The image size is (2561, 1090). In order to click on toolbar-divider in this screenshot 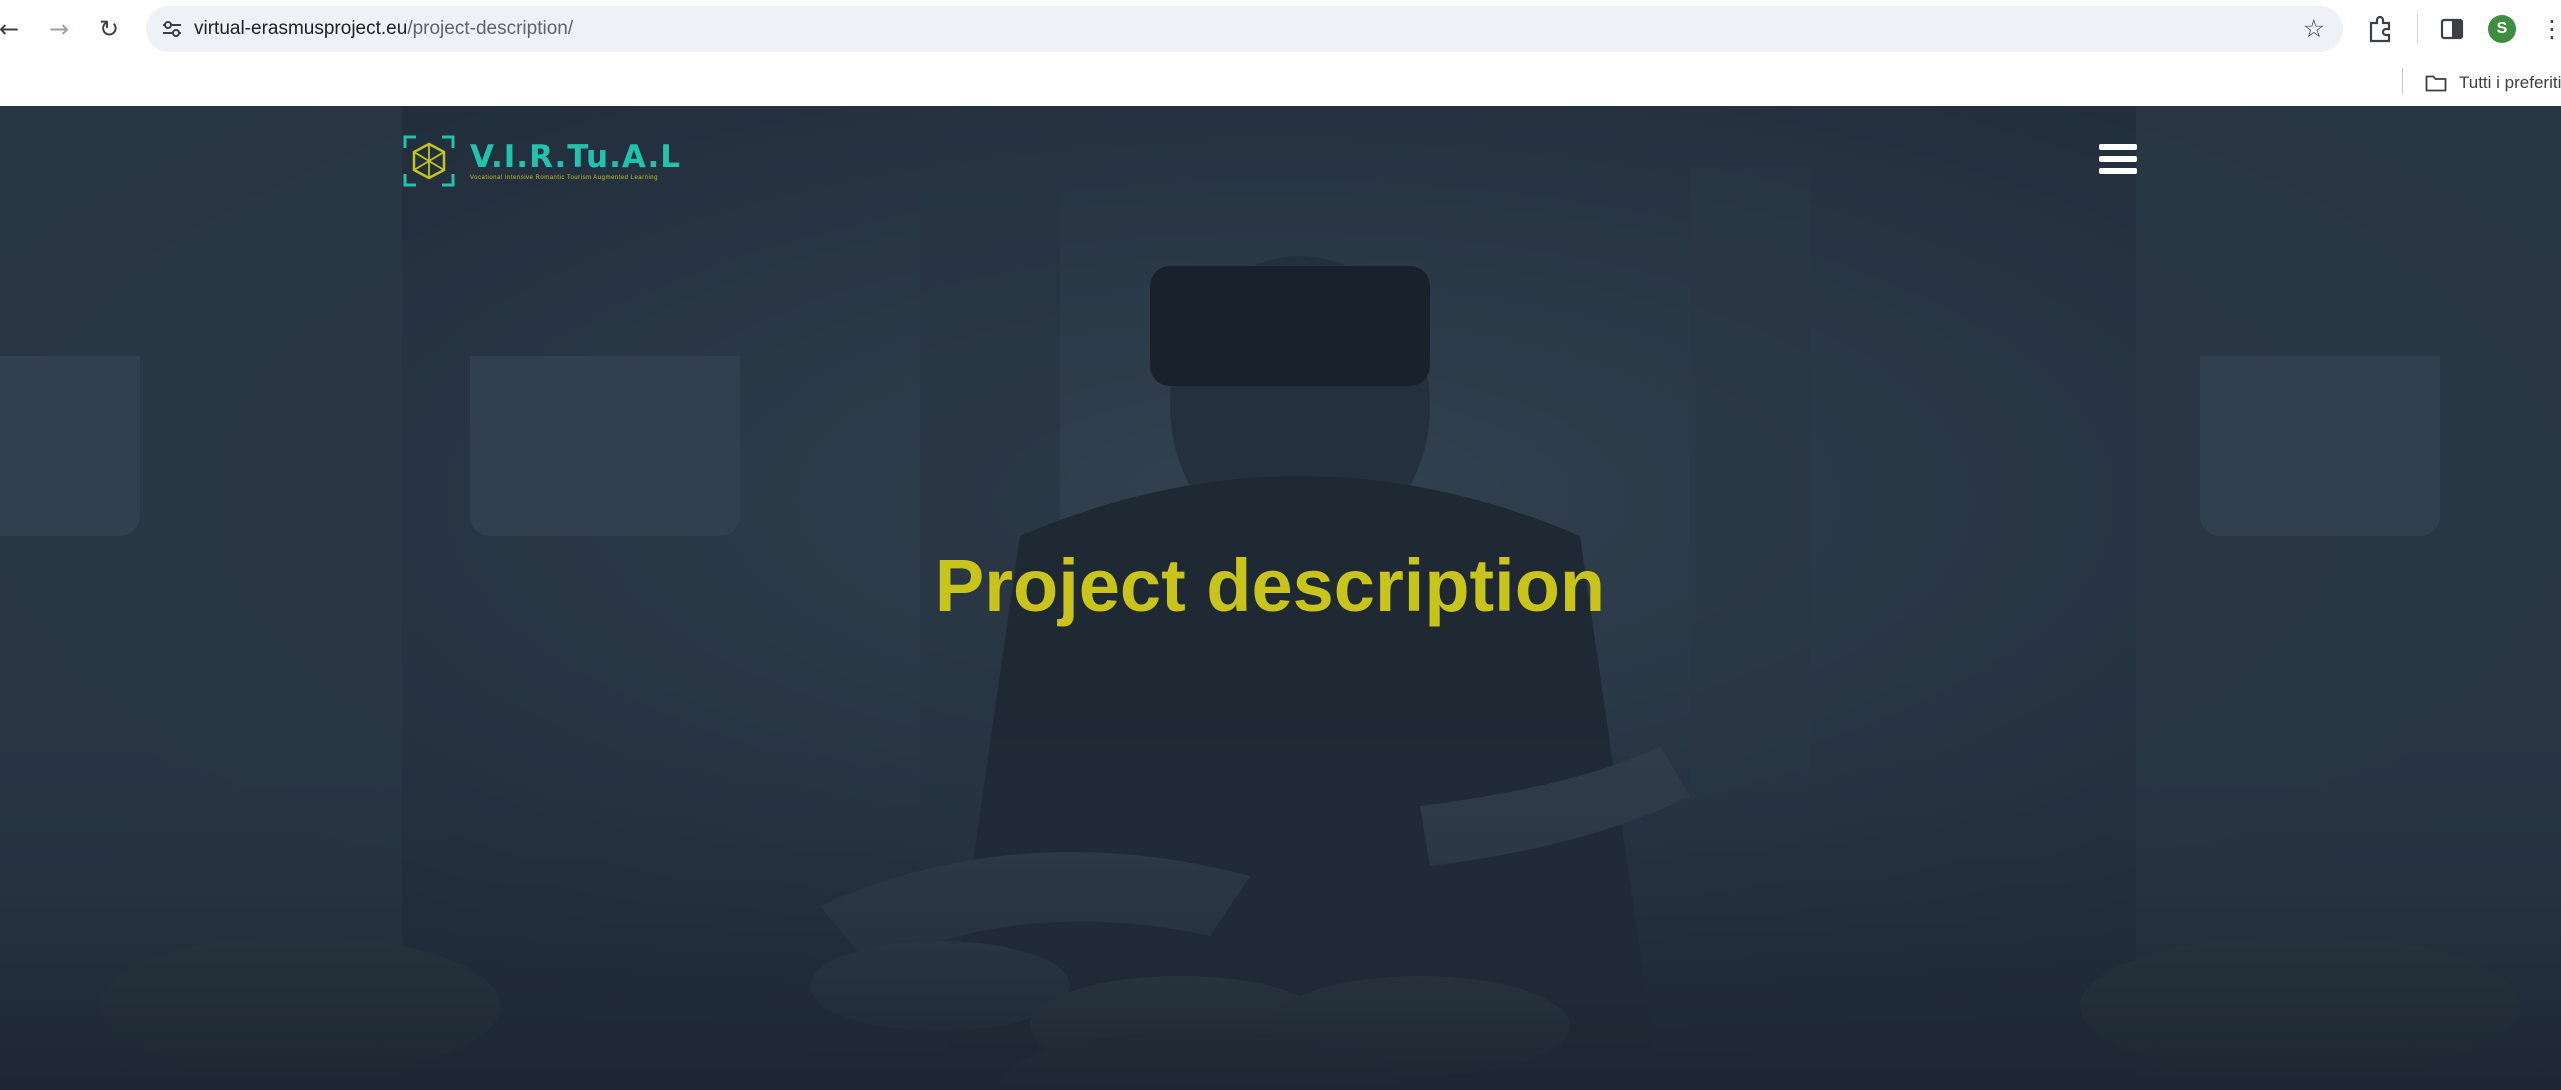, I will do `click(2417, 29)`.